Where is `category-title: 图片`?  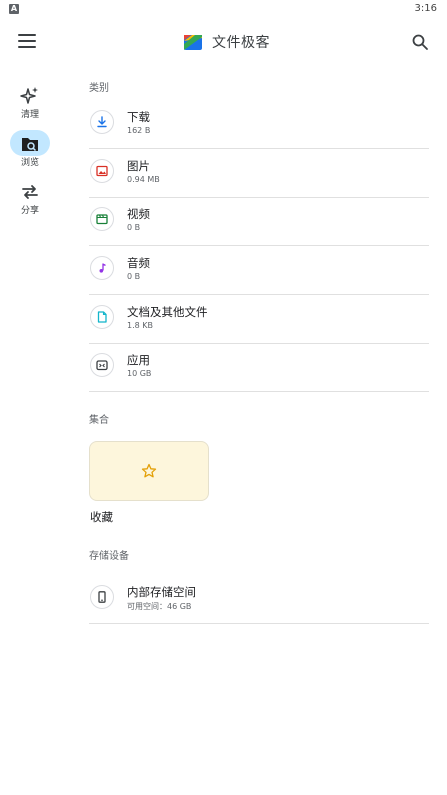 category-title: 图片 is located at coordinates (138, 166).